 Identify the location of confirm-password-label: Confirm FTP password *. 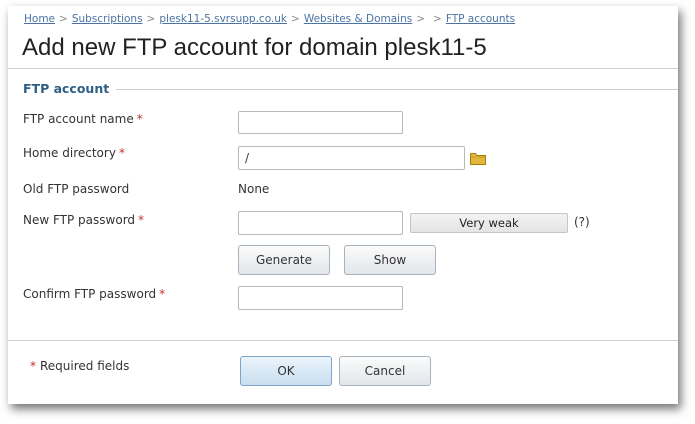
(94, 294).